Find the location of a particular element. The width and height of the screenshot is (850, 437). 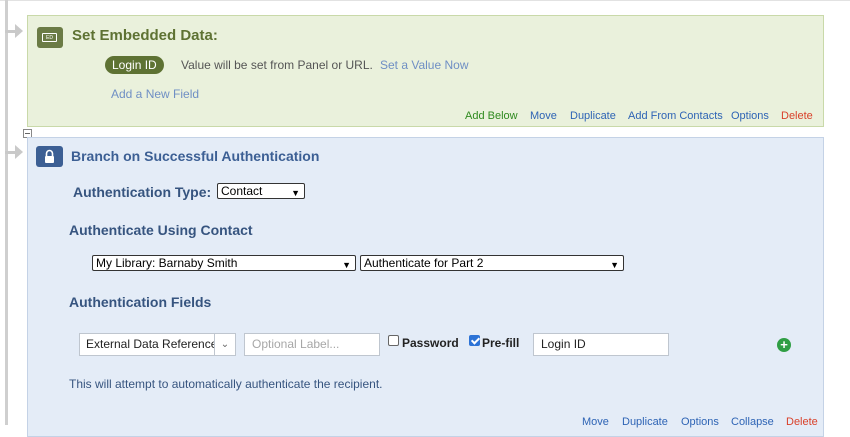

set-value-link: Set a Value Now is located at coordinates (424, 65).